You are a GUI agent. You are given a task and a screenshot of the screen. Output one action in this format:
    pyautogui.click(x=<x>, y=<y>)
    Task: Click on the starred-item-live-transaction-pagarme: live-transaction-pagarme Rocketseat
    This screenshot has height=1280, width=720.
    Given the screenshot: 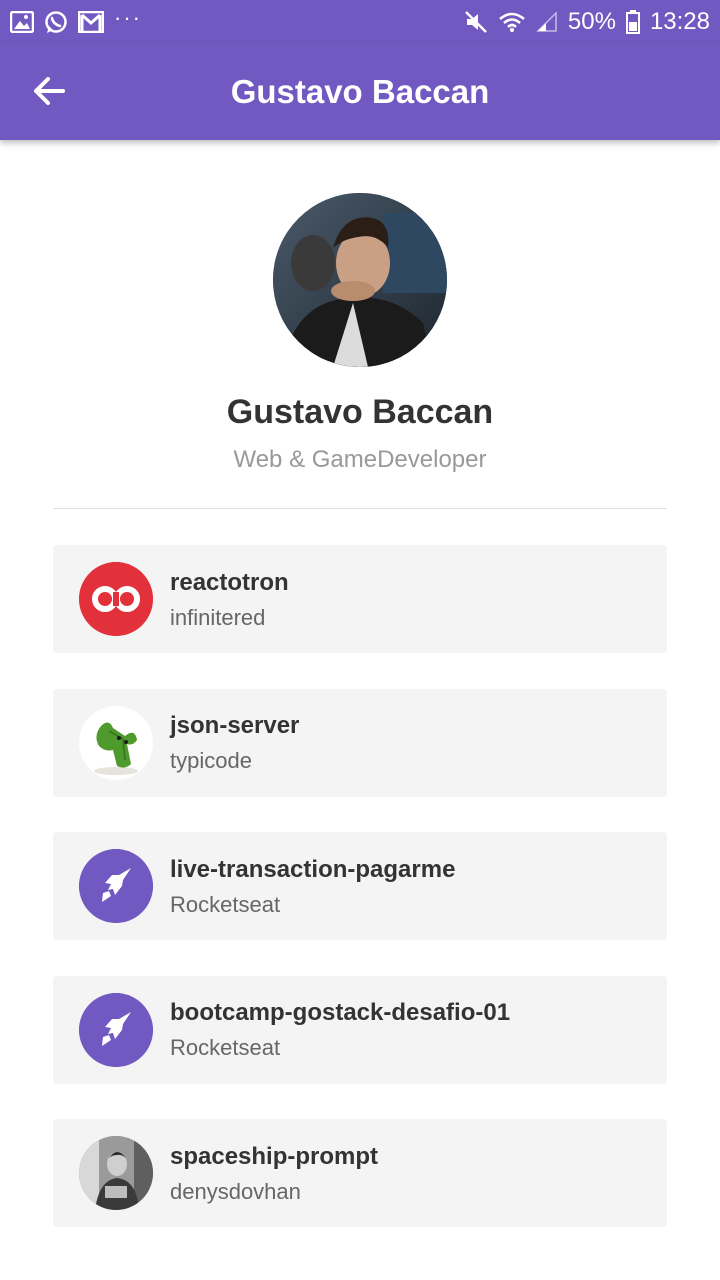 What is the action you would take?
    pyautogui.click(x=360, y=886)
    